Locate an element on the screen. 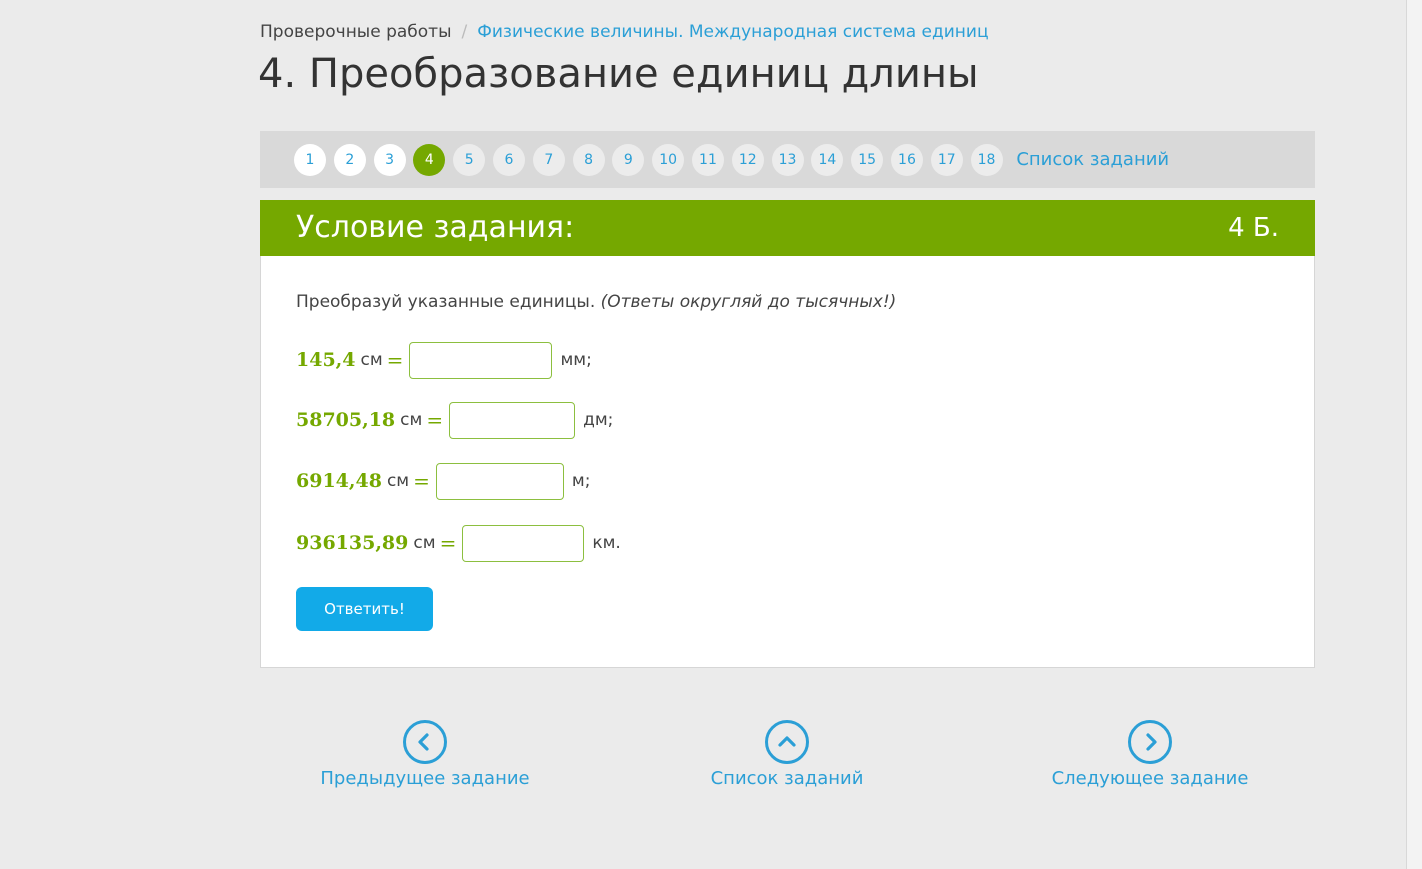 This screenshot has height=869, width=1422. conversion-row-3: 6914,48 см = м; is located at coordinates (443, 481).